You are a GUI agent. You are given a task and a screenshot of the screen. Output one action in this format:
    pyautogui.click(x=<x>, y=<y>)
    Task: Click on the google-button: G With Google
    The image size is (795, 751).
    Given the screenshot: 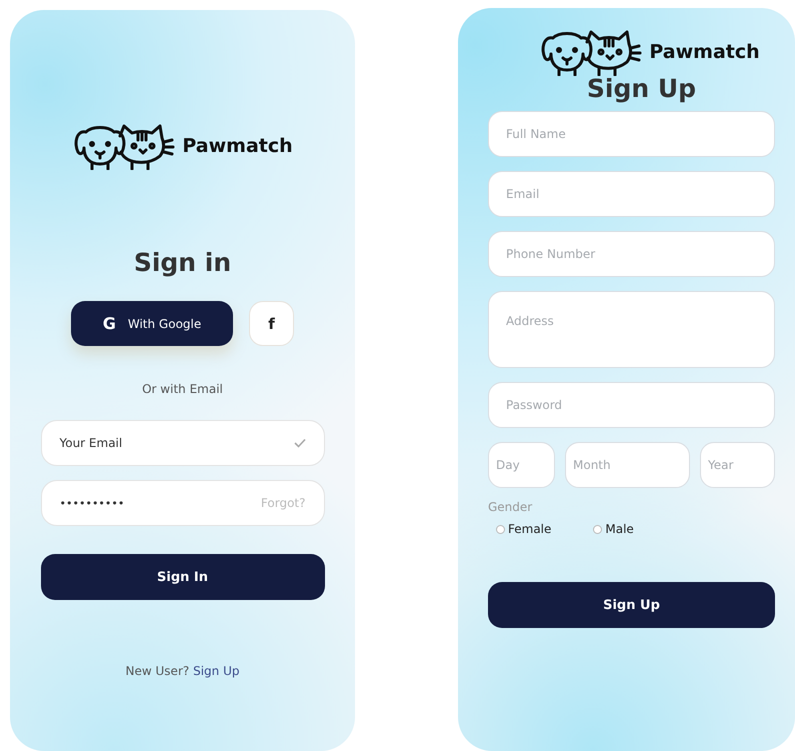 What is the action you would take?
    pyautogui.click(x=152, y=323)
    